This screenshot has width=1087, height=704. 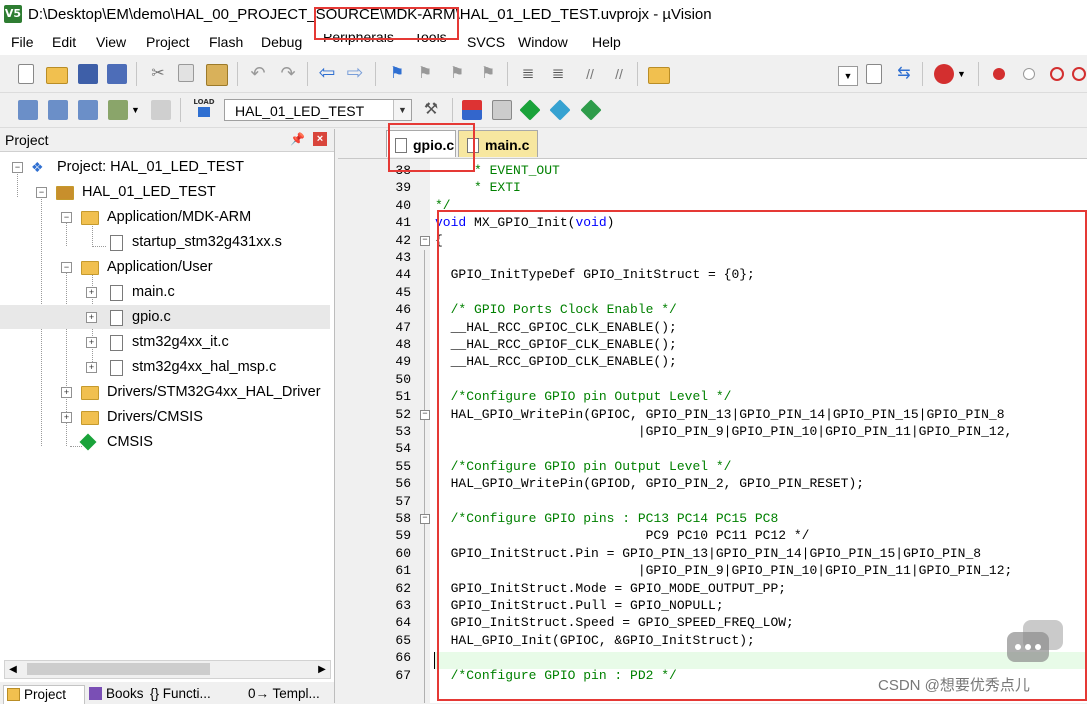 What do you see at coordinates (168, 42) in the screenshot?
I see `menu-project: Project` at bounding box center [168, 42].